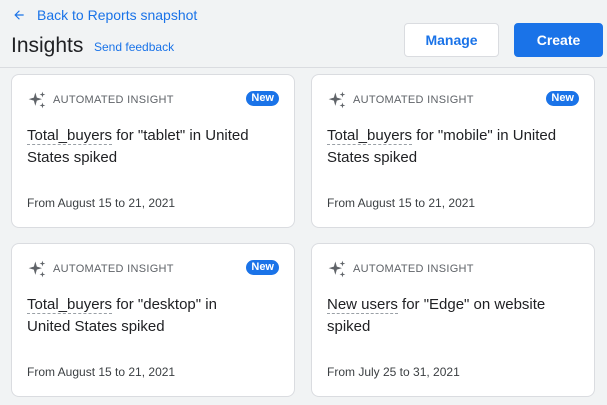  What do you see at coordinates (134, 47) in the screenshot?
I see `send-feedback-link: Send feedback` at bounding box center [134, 47].